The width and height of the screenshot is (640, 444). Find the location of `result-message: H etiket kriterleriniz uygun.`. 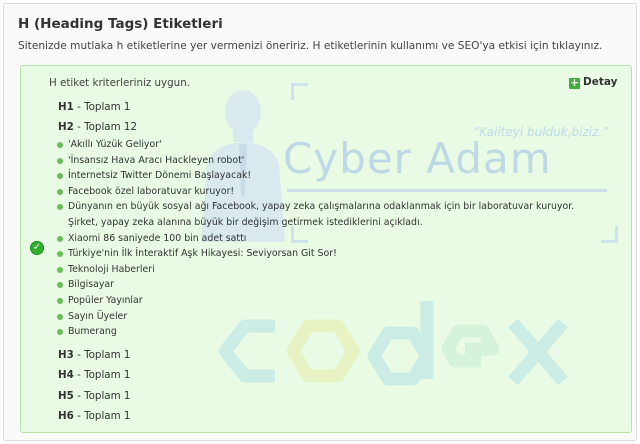

result-message: H etiket kriterleriniz uygun. is located at coordinates (119, 83).